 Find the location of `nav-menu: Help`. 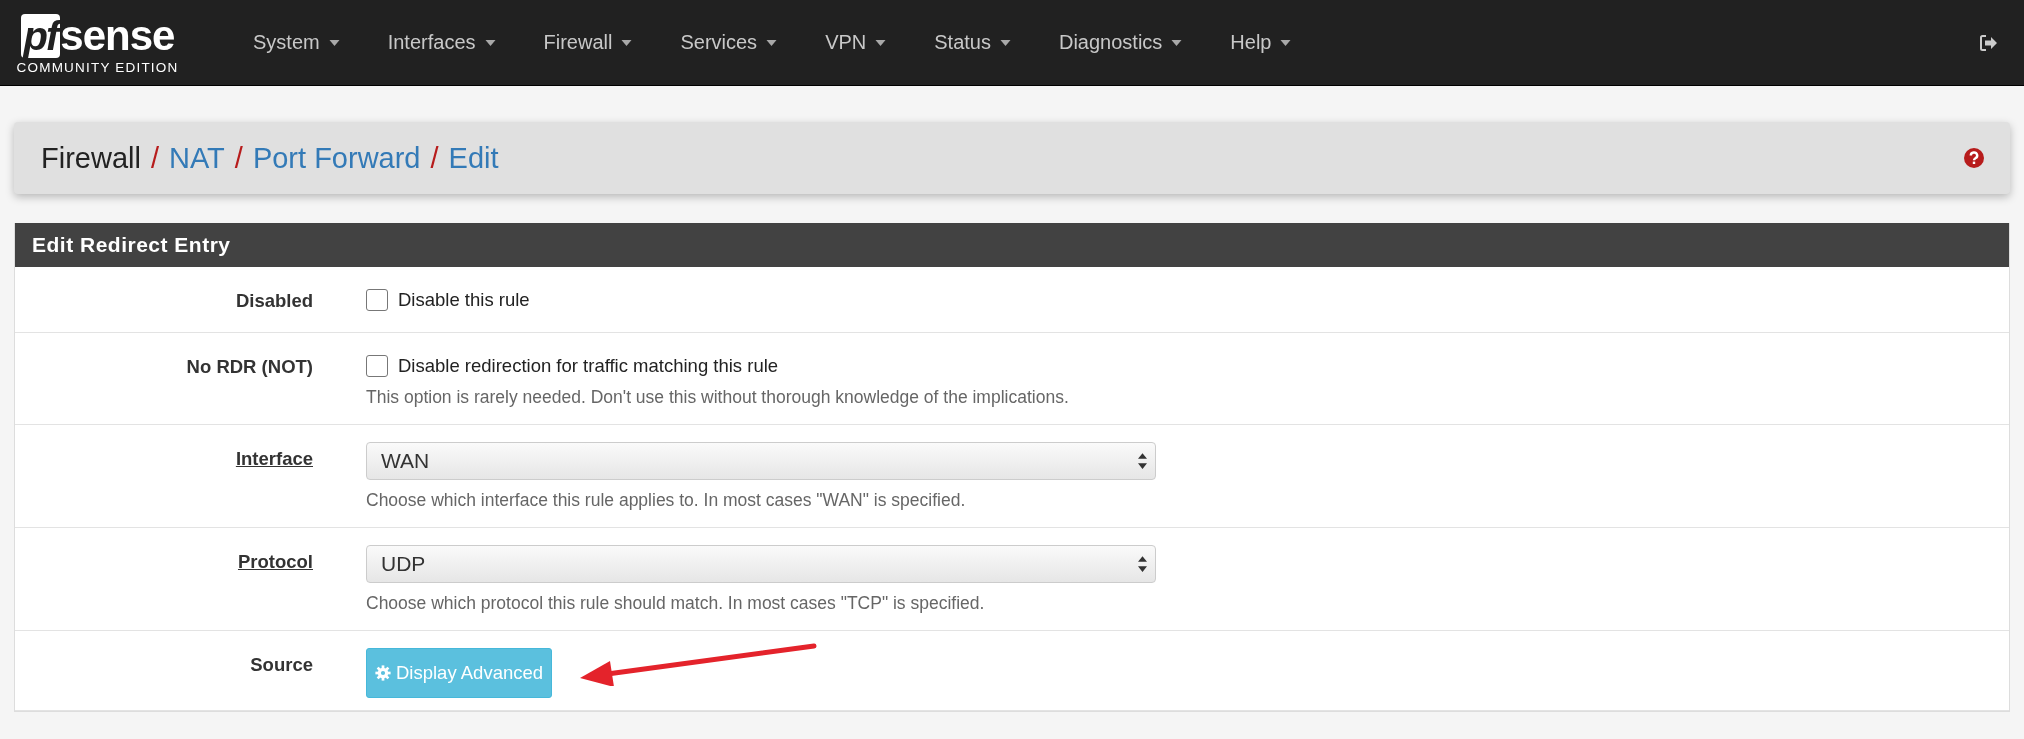

nav-menu: Help is located at coordinates (1261, 42).